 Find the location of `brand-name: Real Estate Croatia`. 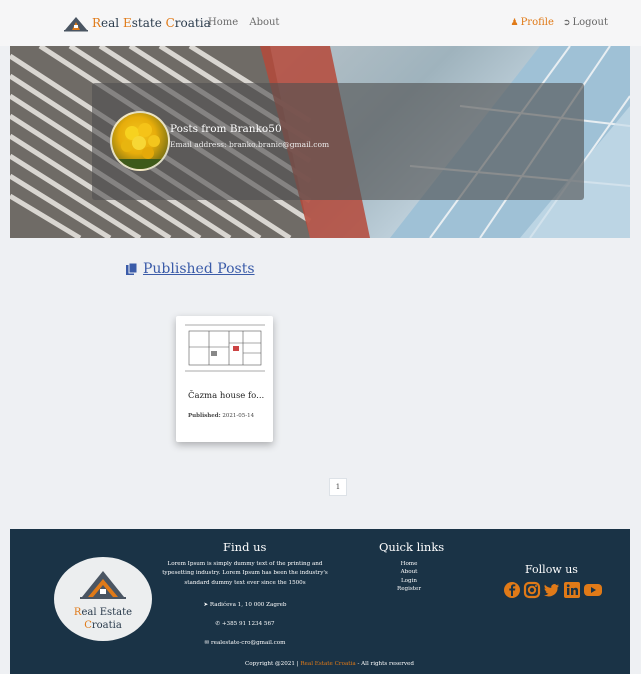

brand-name: Real Estate Croatia is located at coordinates (151, 23).